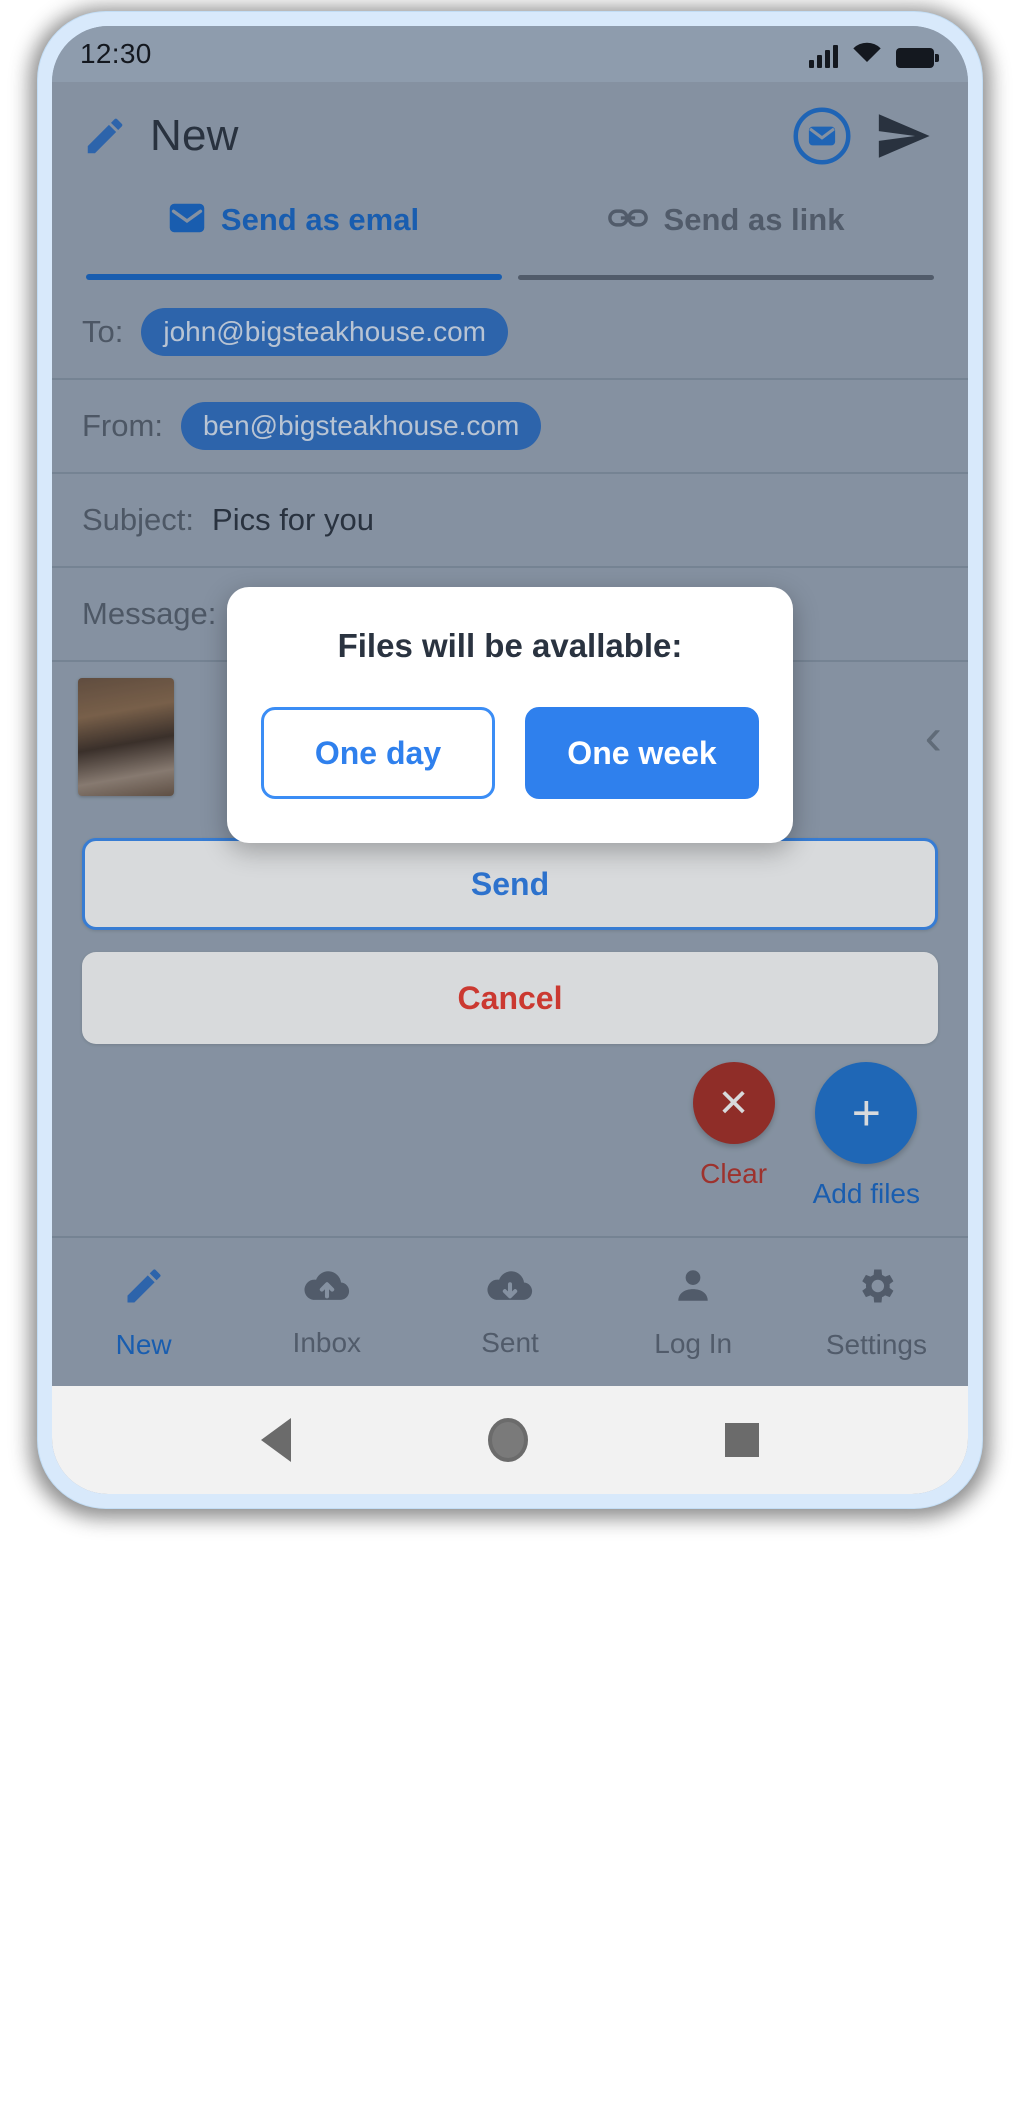 This screenshot has height=2124, width=1020. I want to click on android-system-nav, so click(510, 1440).